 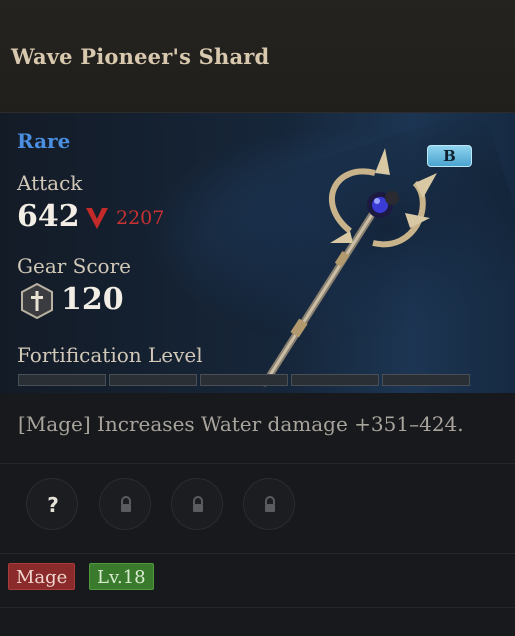 I want to click on sword-shield-icon, so click(x=37, y=301).